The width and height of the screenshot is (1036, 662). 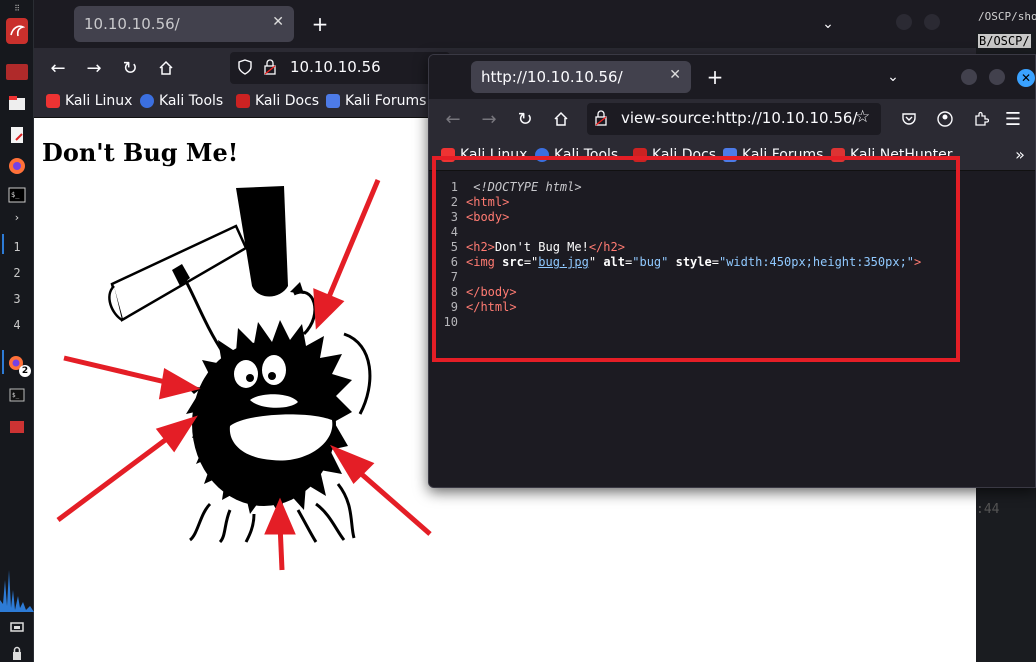 What do you see at coordinates (17, 427) in the screenshot?
I see `app-window-icon` at bounding box center [17, 427].